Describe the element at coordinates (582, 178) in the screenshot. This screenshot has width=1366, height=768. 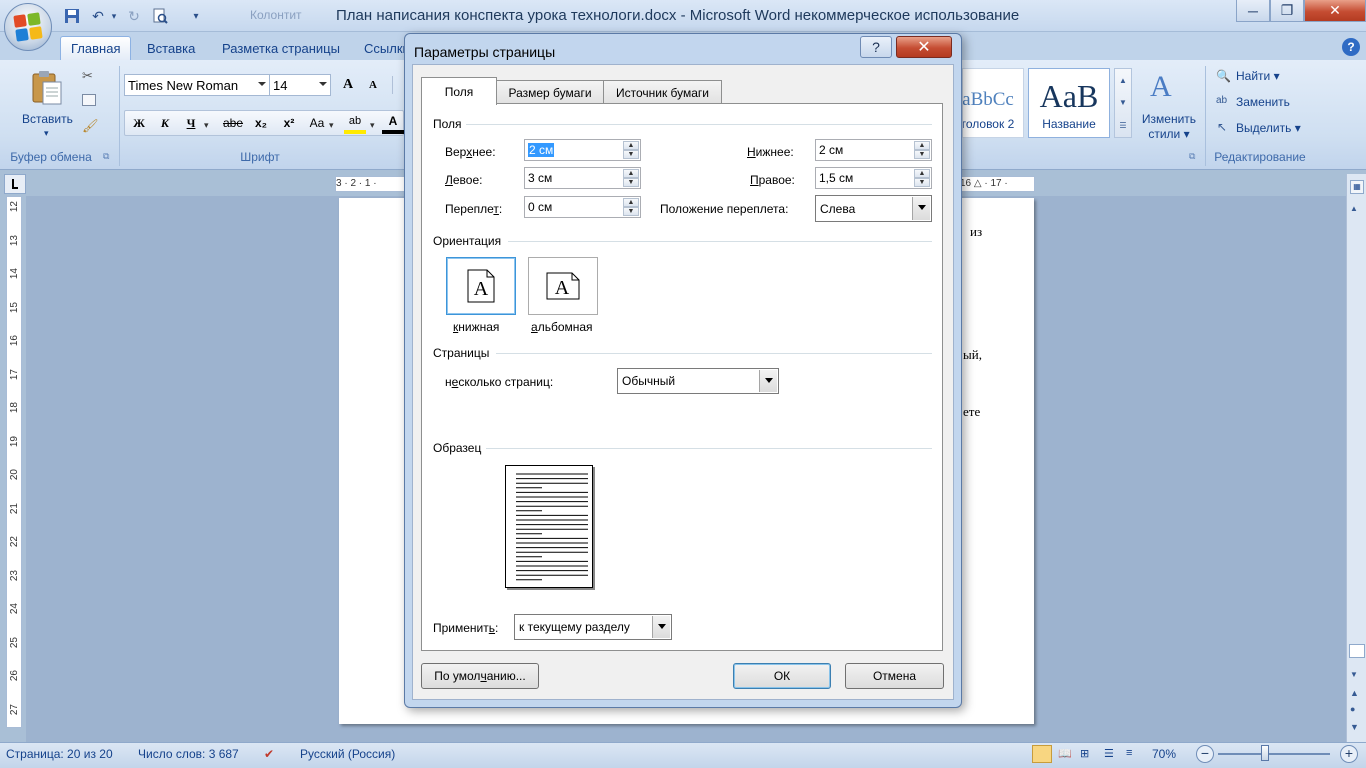
I see `left-margin-input: 3 см ▲ ▼` at that location.